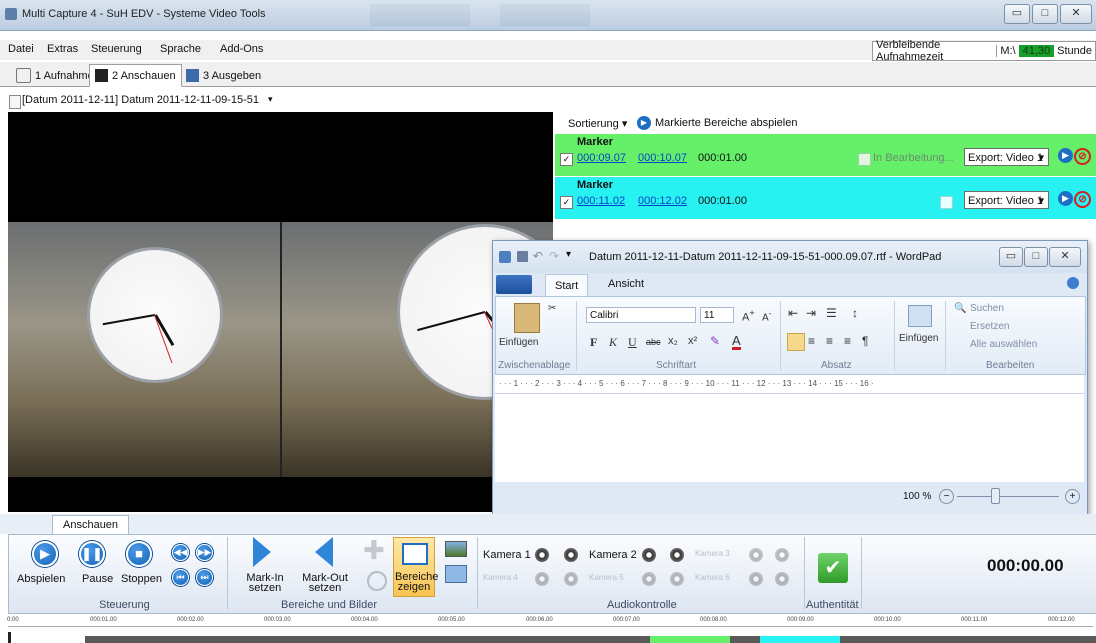 This screenshot has width=1096, height=643. I want to click on stop-button: Stoppen, so click(141, 579).